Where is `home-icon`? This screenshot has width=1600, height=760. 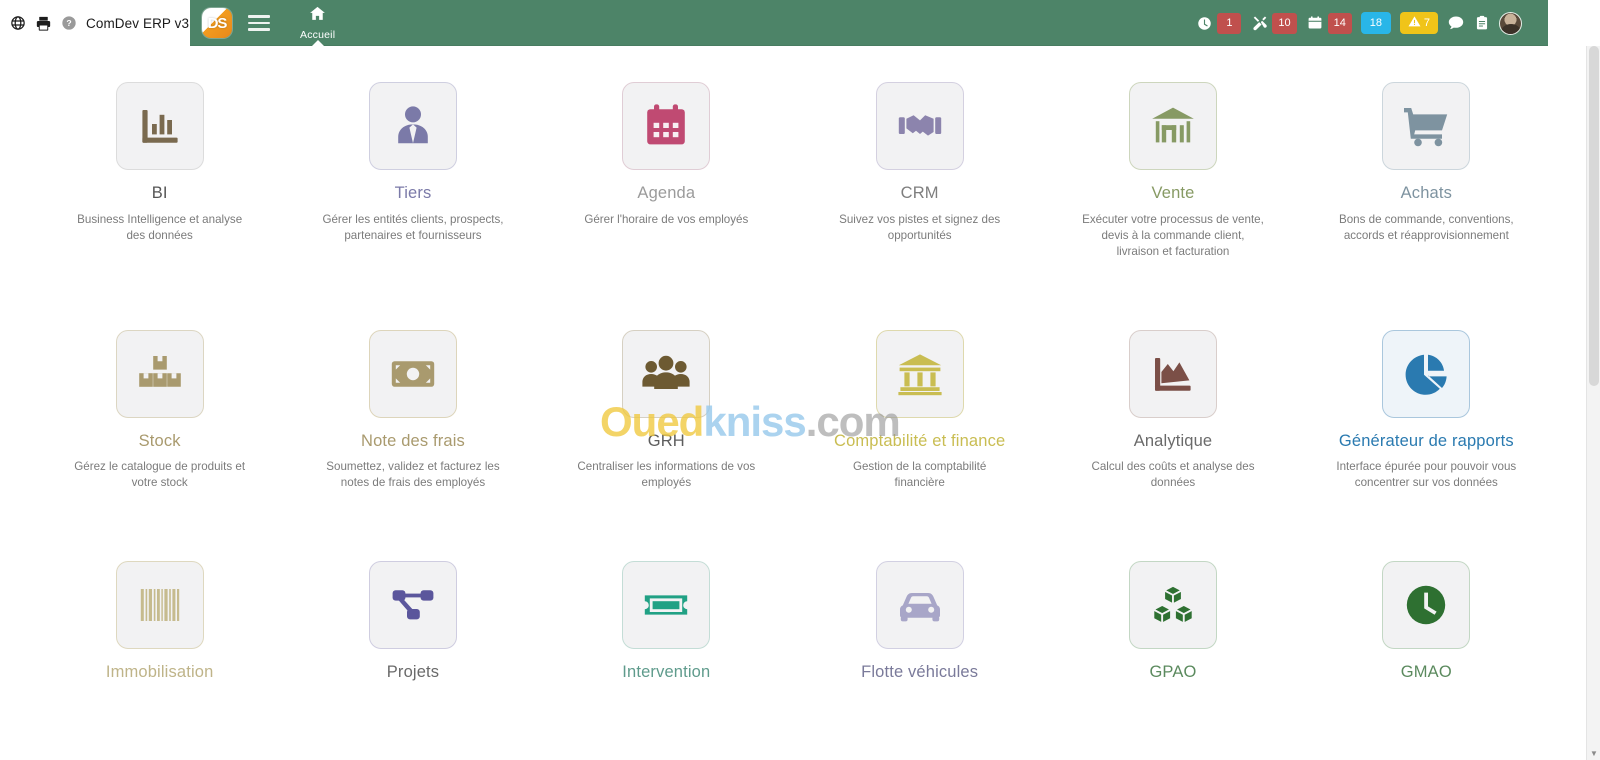
home-icon is located at coordinates (317, 16).